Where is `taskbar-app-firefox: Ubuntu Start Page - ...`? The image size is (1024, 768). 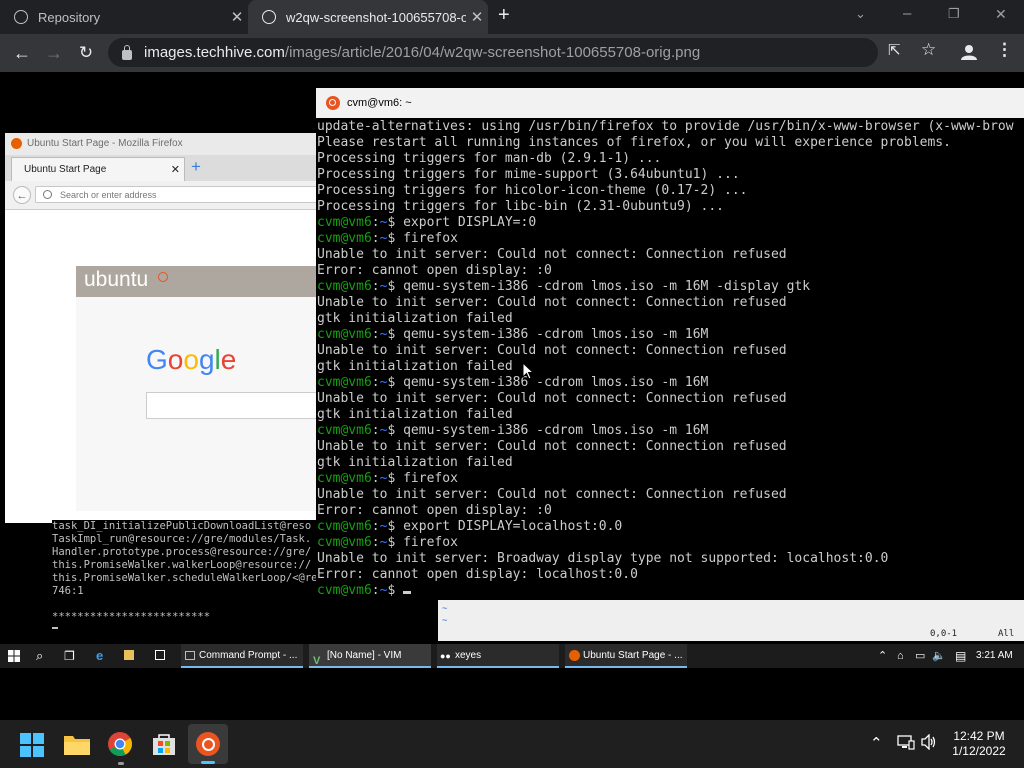
taskbar-app-firefox: Ubuntu Start Page - ... is located at coordinates (626, 656).